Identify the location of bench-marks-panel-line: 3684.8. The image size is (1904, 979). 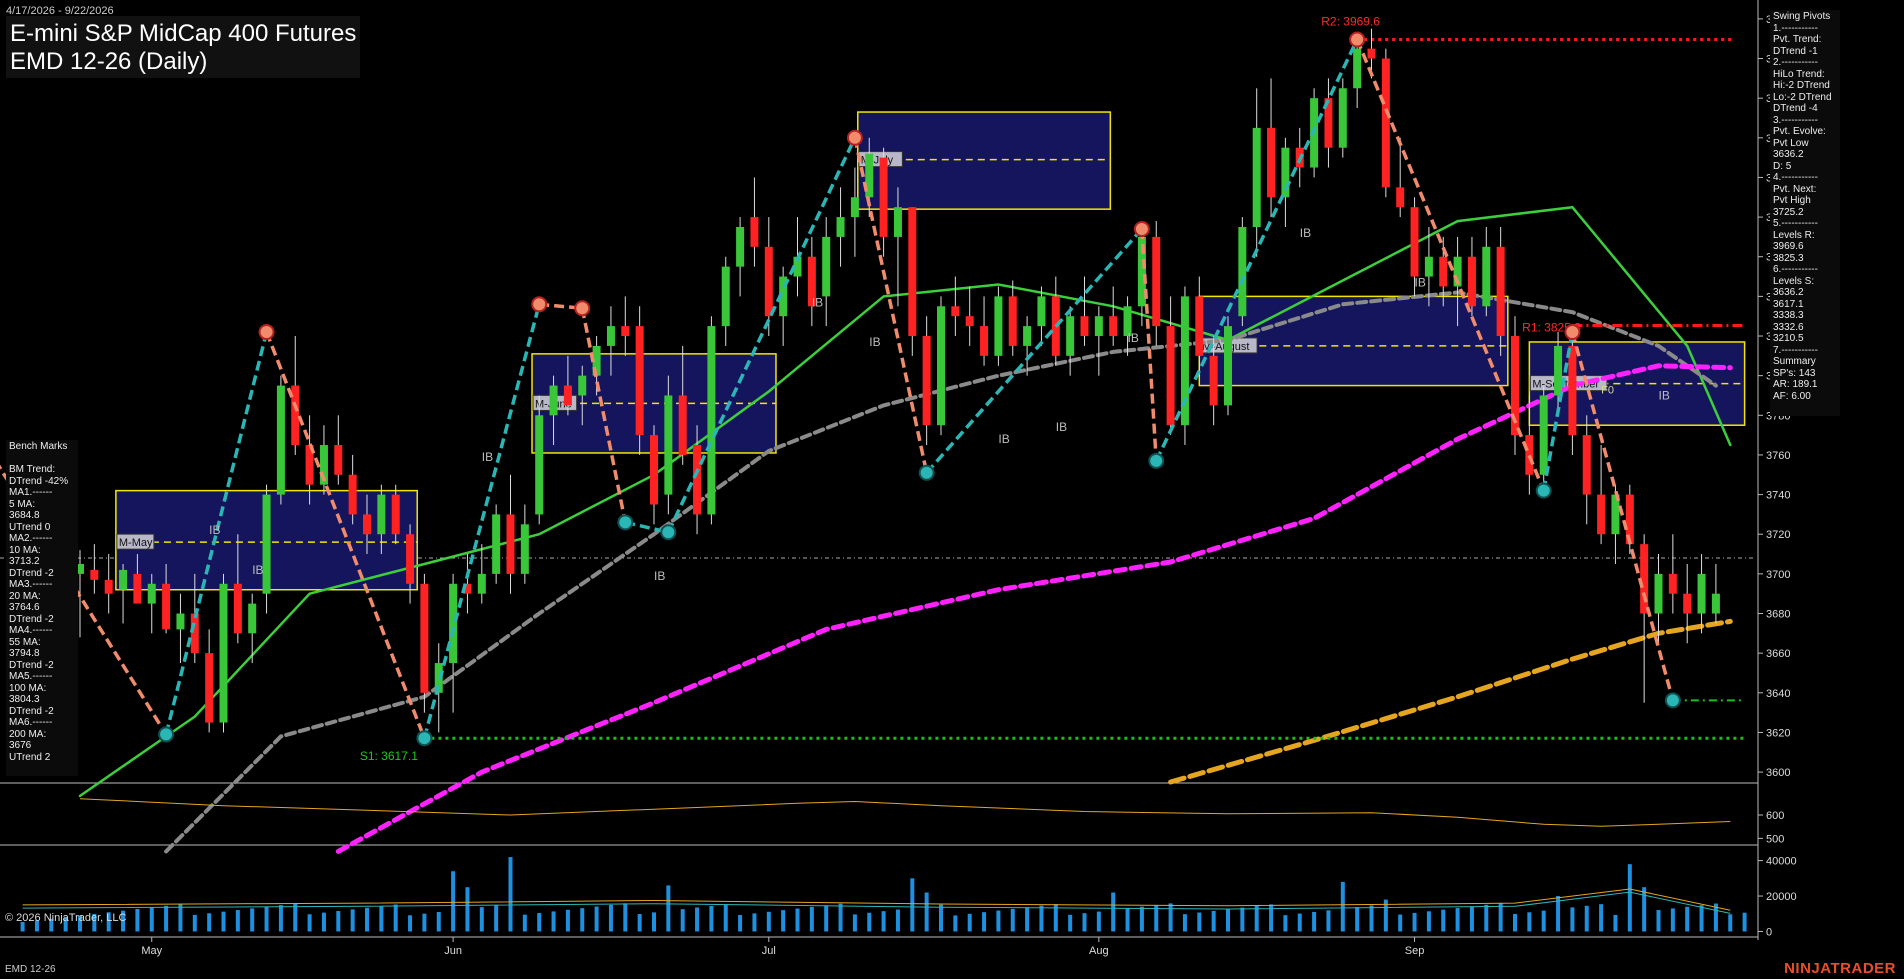
(24, 515).